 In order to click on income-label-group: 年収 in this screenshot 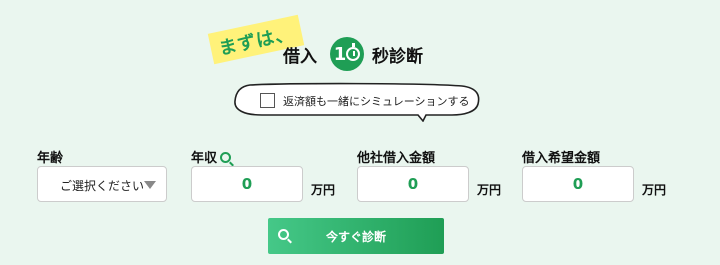, I will do `click(211, 156)`.